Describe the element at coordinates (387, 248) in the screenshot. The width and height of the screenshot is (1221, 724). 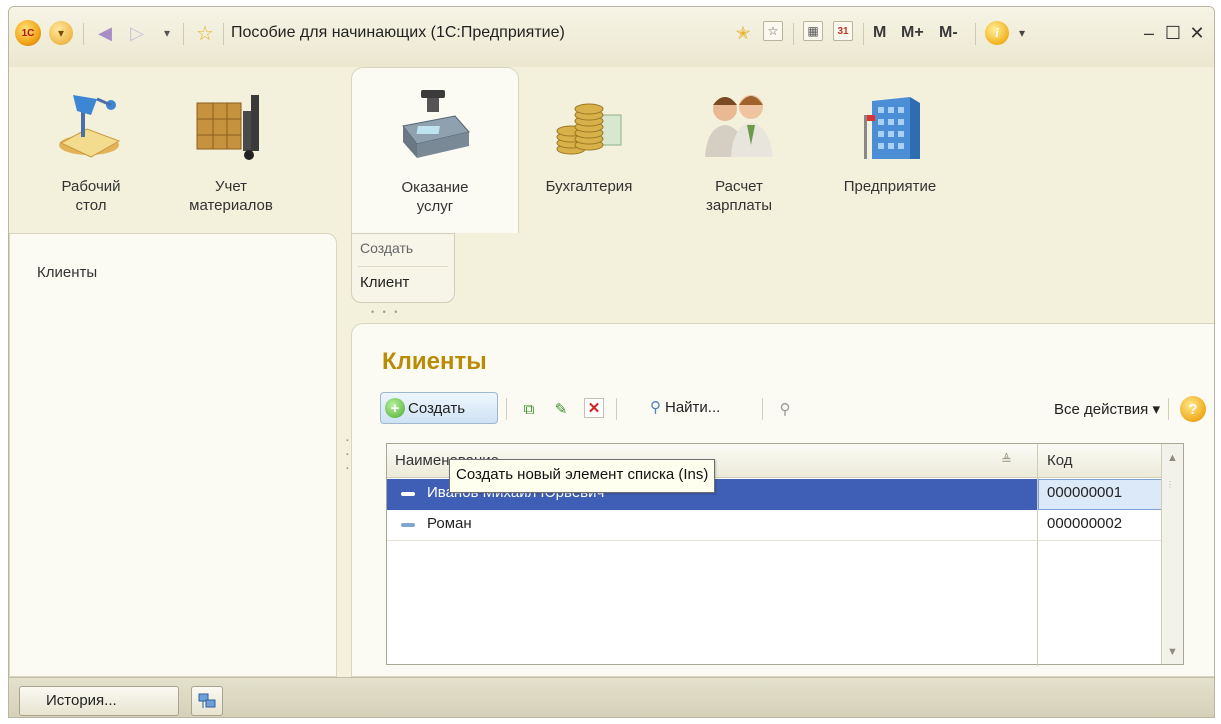
I see `create-panel-header: Создать` at that location.